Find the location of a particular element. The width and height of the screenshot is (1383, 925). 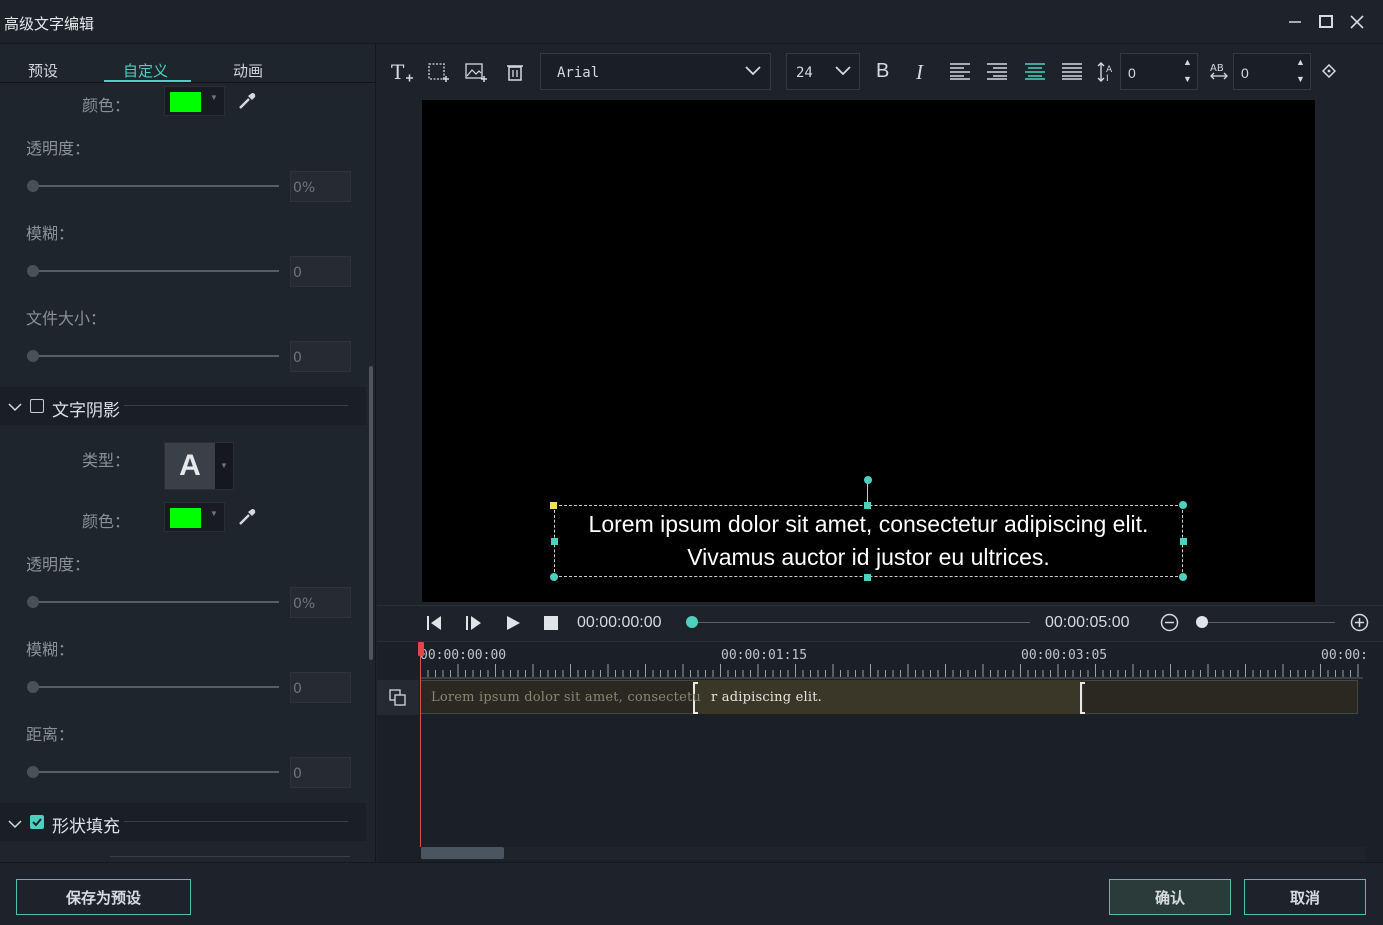

confirm-button: 确认 is located at coordinates (1170, 897).